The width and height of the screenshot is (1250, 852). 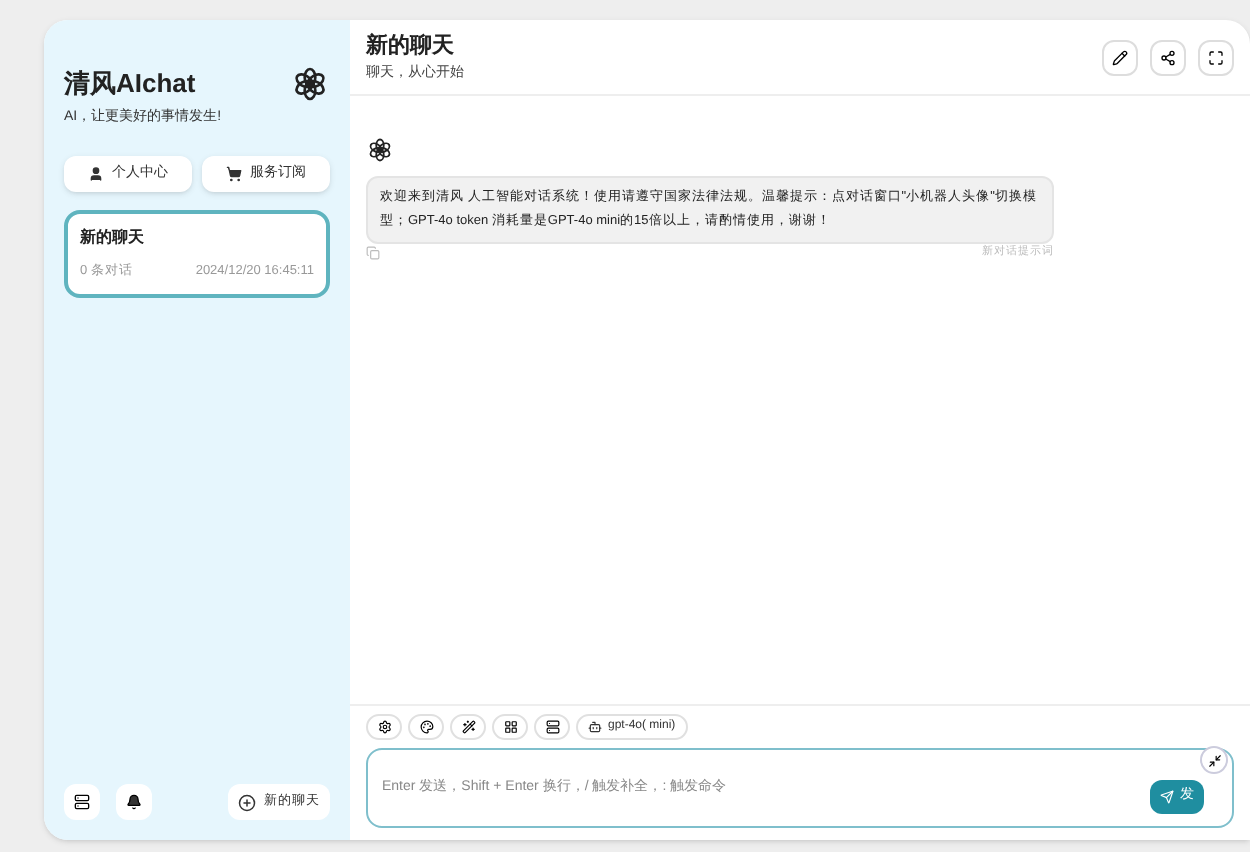 I want to click on expand-icon, so click(x=1216, y=57).